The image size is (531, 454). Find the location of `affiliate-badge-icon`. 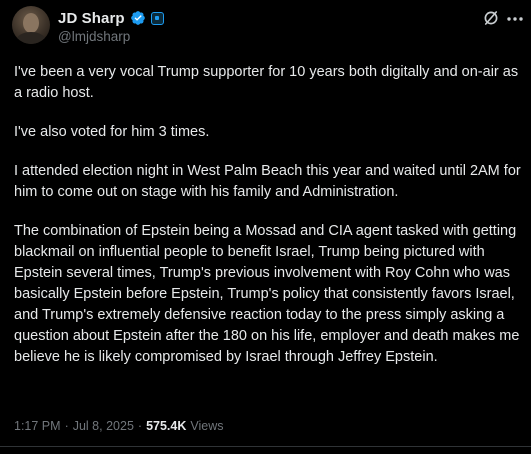

affiliate-badge-icon is located at coordinates (157, 18).